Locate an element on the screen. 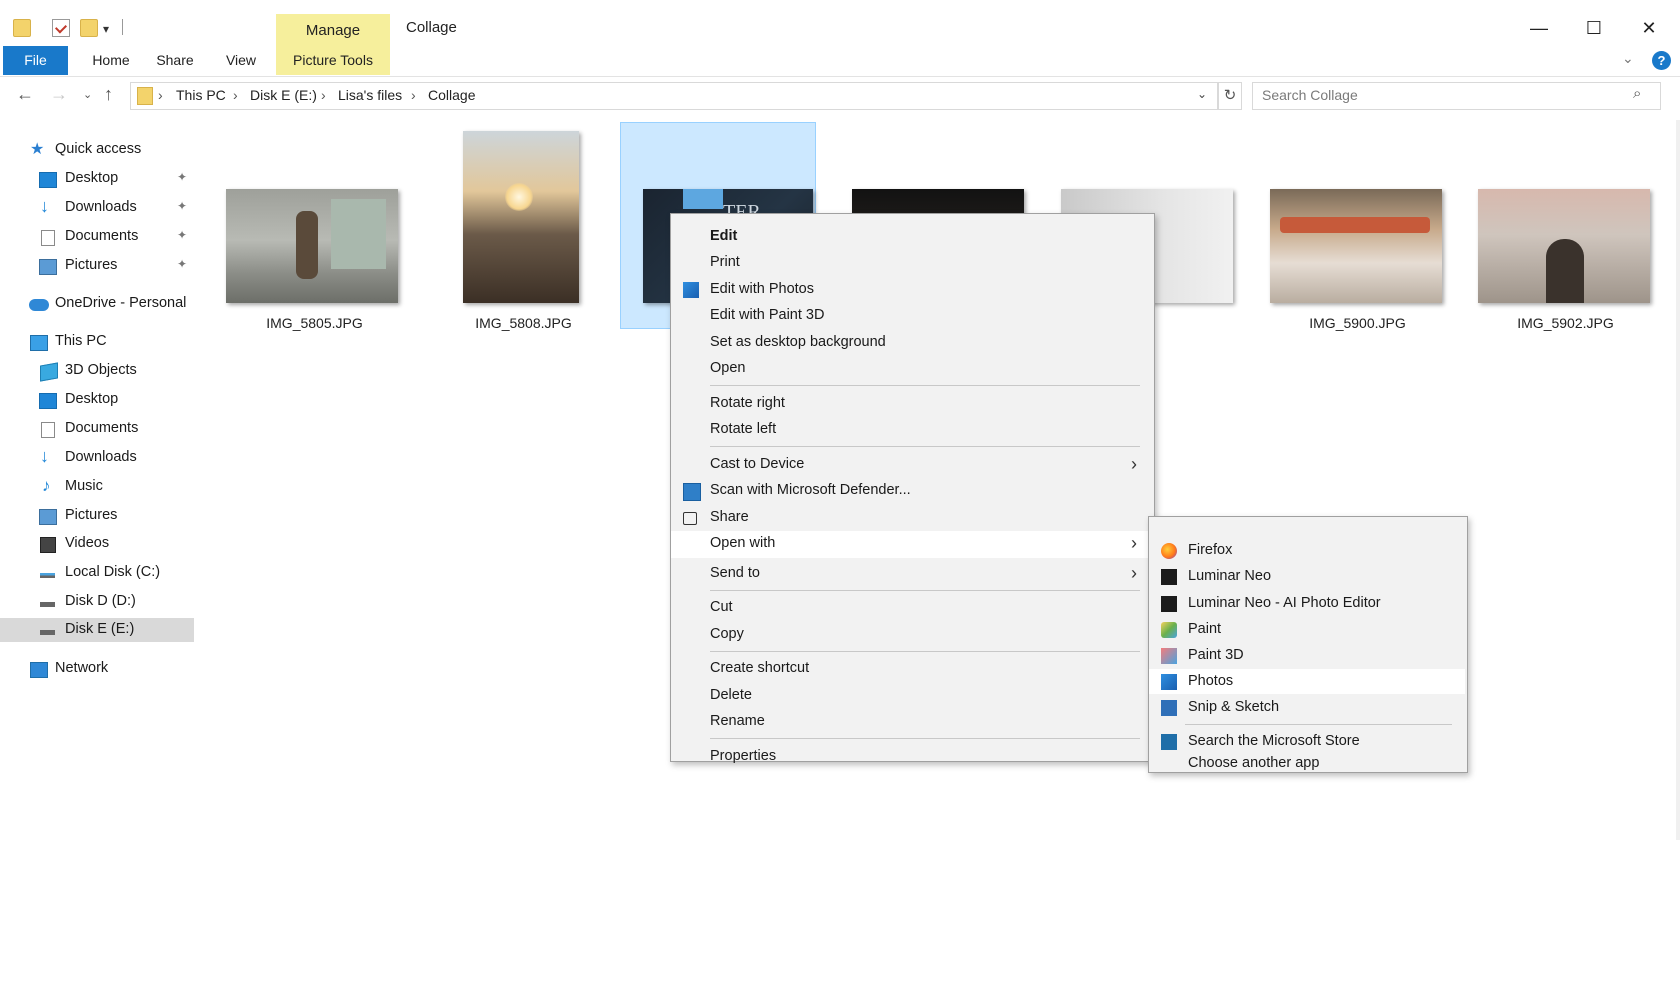 This screenshot has width=1680, height=984. sidebar-item-disk-e: Disk E (E:) is located at coordinates (97, 630).